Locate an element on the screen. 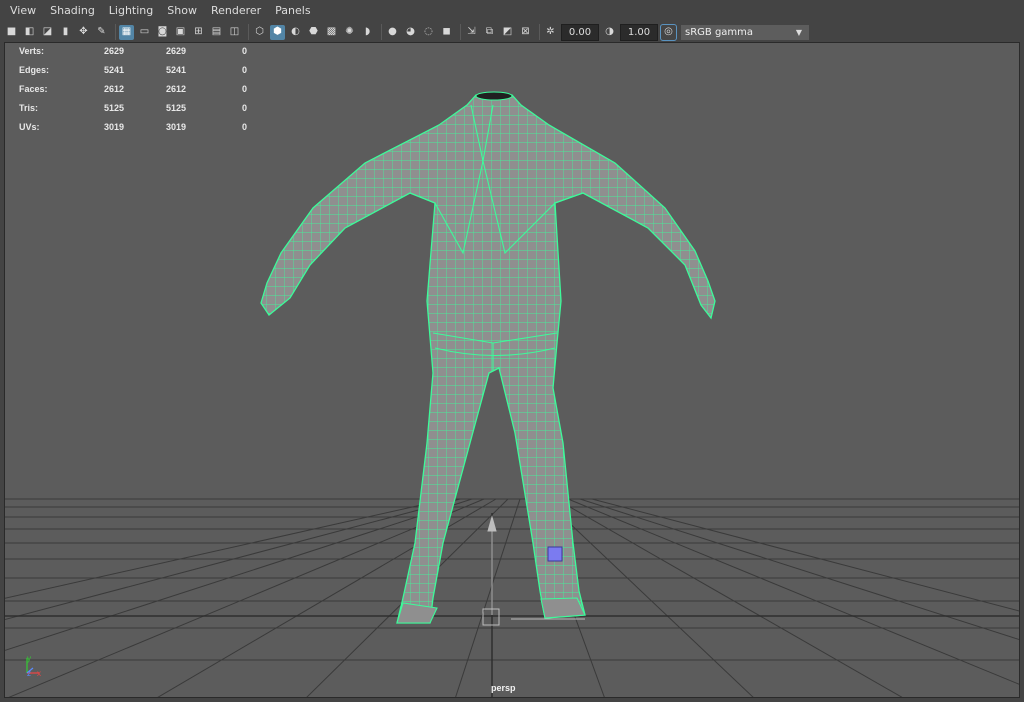 The height and width of the screenshot is (702, 1024). xray-joints-icon: ⊠ is located at coordinates (525, 32).